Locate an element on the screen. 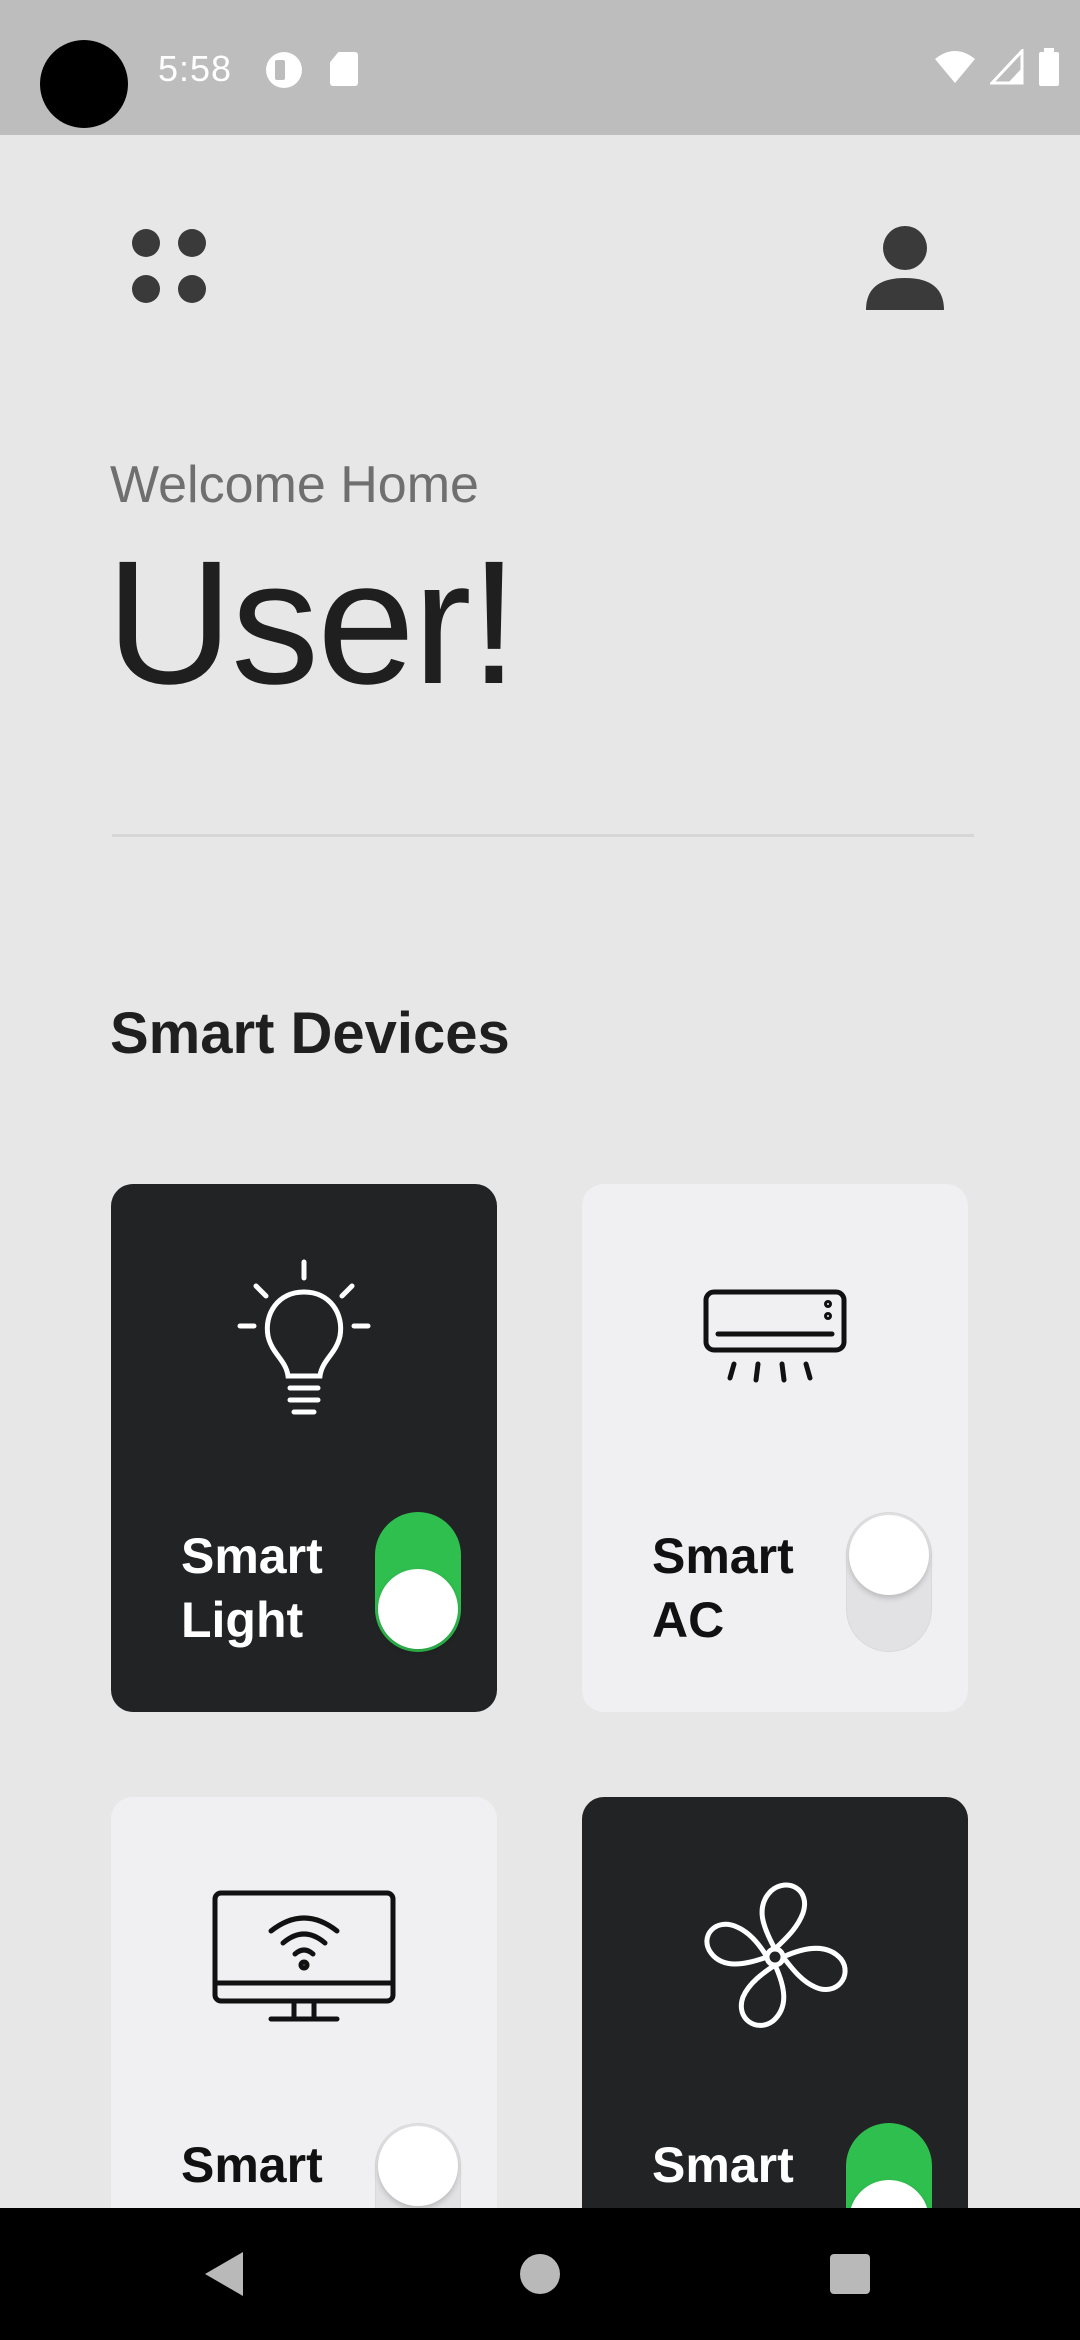  home-icon is located at coordinates (540, 2274).